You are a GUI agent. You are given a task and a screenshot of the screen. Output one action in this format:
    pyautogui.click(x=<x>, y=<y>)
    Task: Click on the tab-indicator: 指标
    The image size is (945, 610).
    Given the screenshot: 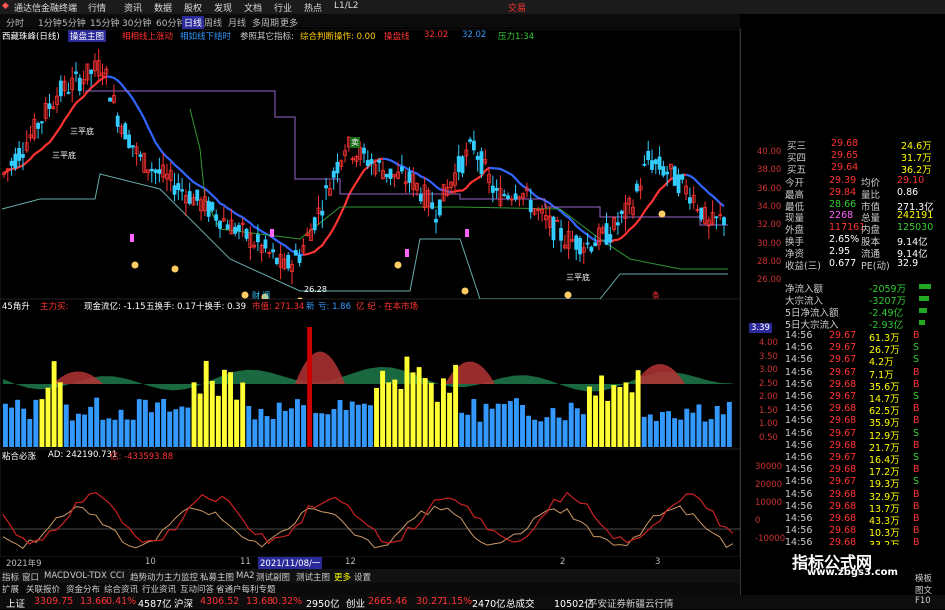 What is the action you would take?
    pyautogui.click(x=10, y=577)
    